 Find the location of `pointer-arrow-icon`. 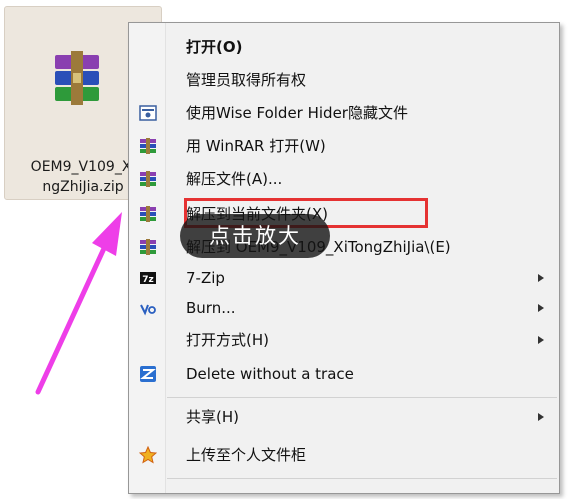

pointer-arrow-icon is located at coordinates (78, 303).